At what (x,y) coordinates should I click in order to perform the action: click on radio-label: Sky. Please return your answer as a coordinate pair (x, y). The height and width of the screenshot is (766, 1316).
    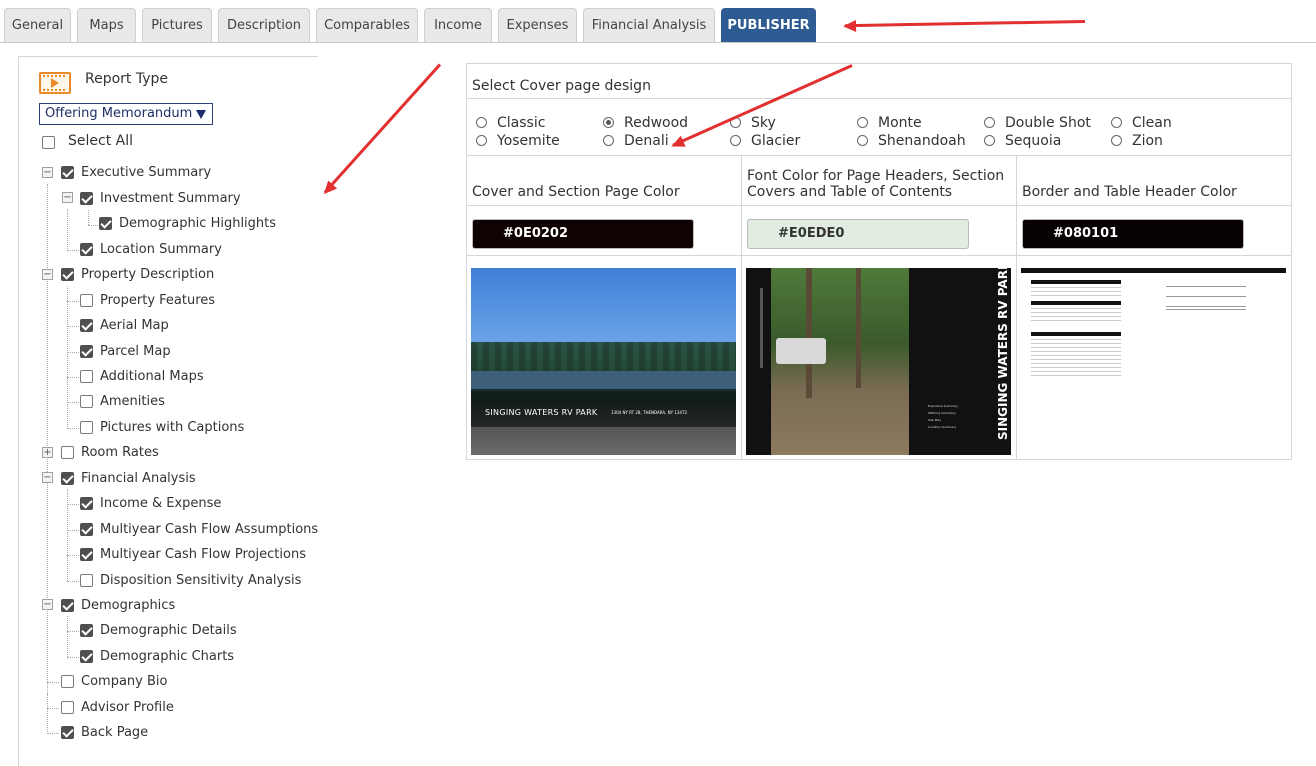
    Looking at the image, I should click on (763, 123).